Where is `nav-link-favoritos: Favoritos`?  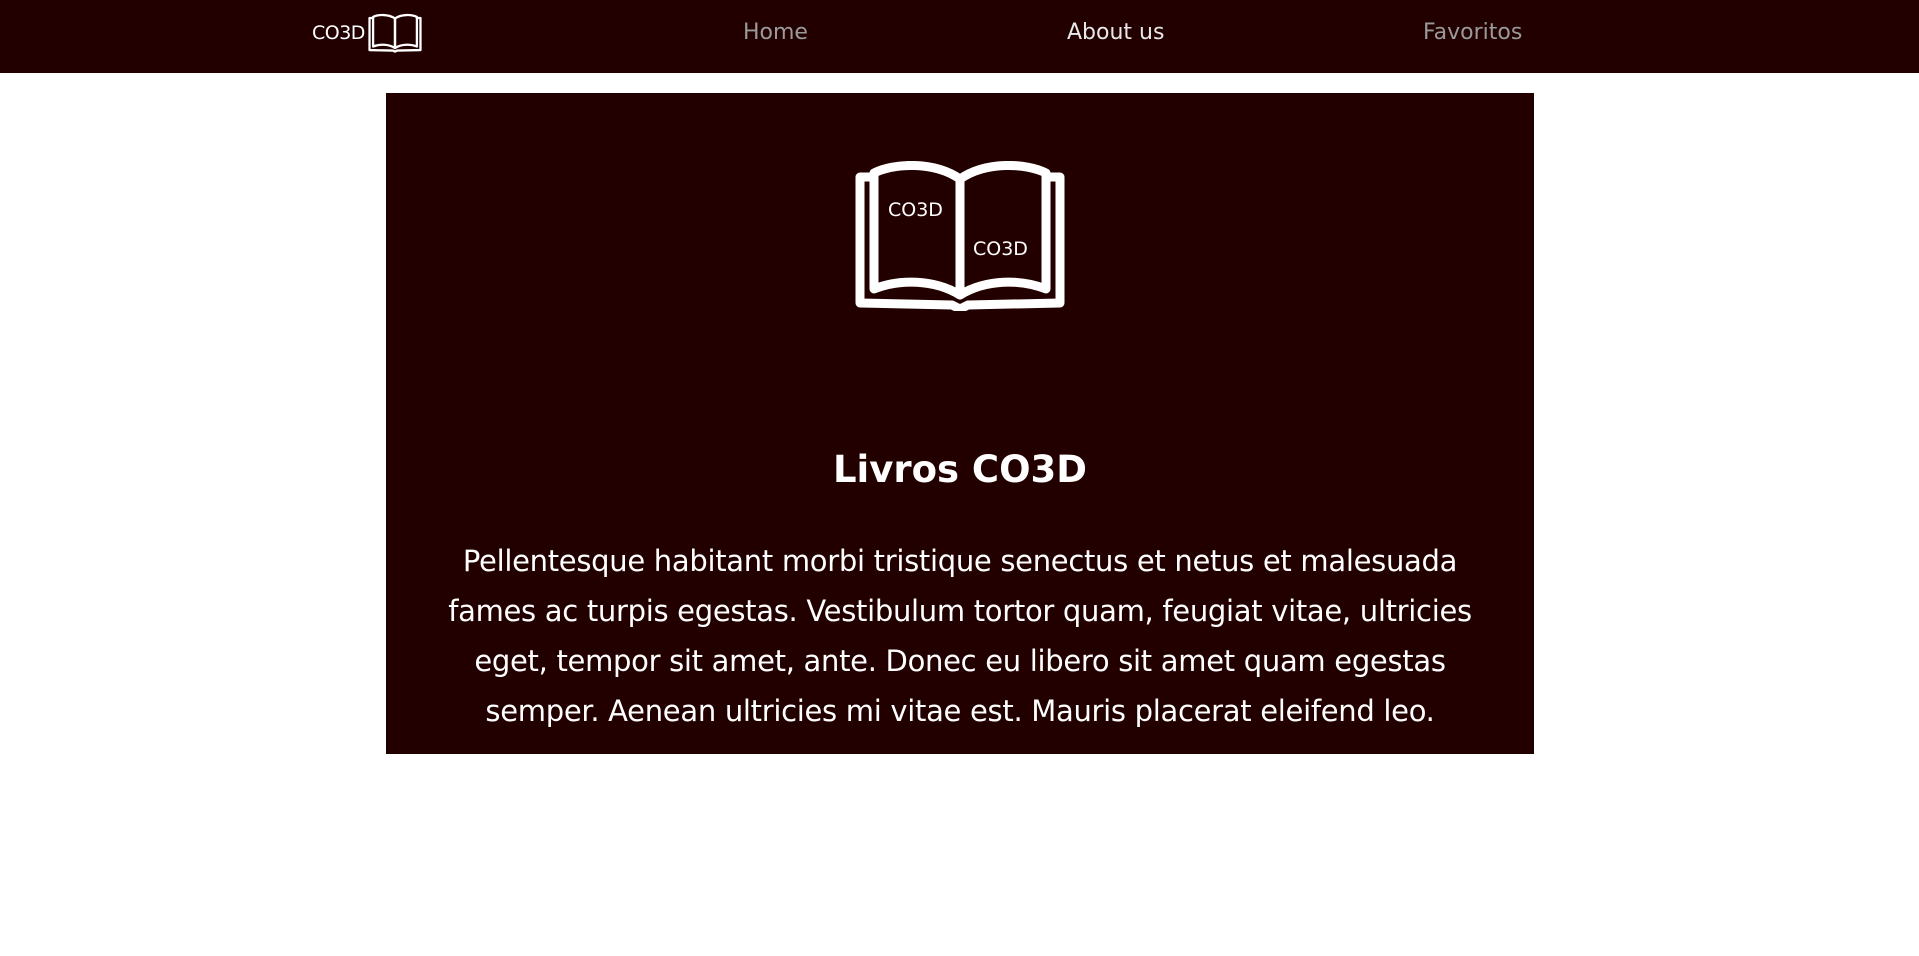 nav-link-favoritos: Favoritos is located at coordinates (1472, 32).